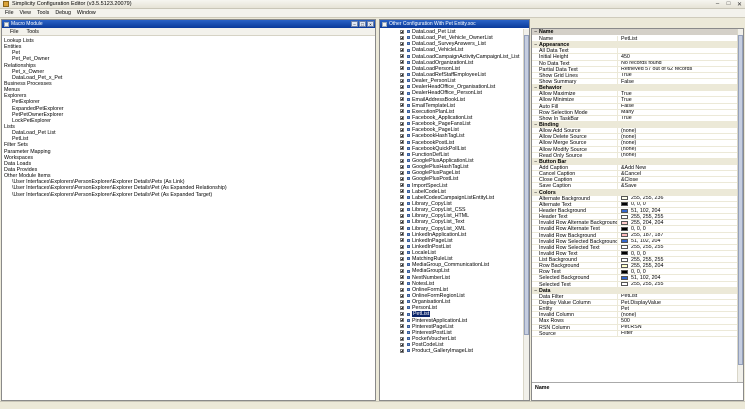 The width and height of the screenshot is (745, 409). Describe the element at coordinates (677, 235) in the screenshot. I see `property-value: 255, 187, 187` at that location.